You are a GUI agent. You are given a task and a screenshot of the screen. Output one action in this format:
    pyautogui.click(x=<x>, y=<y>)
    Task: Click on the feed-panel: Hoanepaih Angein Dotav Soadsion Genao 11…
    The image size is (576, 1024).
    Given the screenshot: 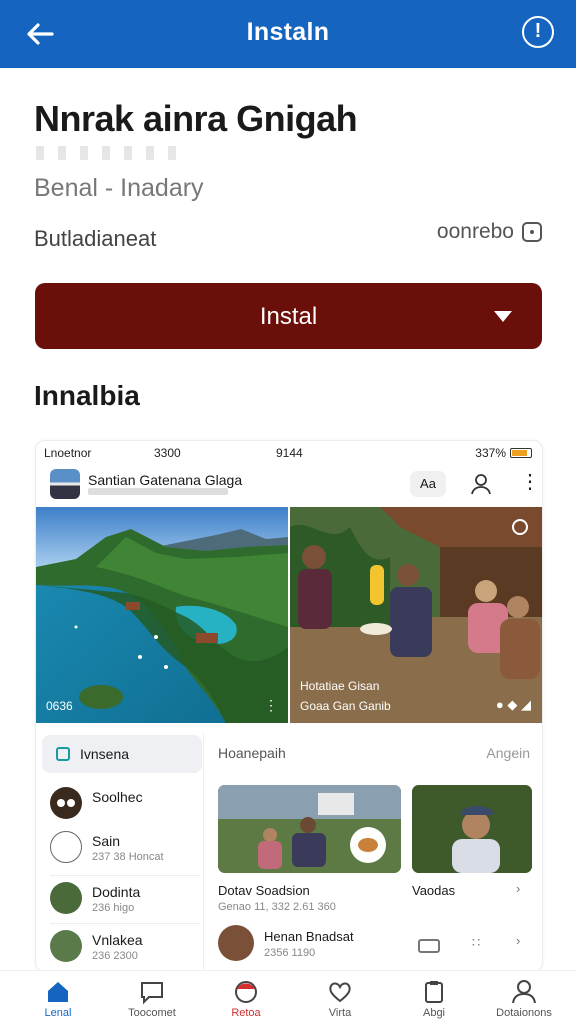 What is the action you would take?
    pyautogui.click(x=379, y=852)
    